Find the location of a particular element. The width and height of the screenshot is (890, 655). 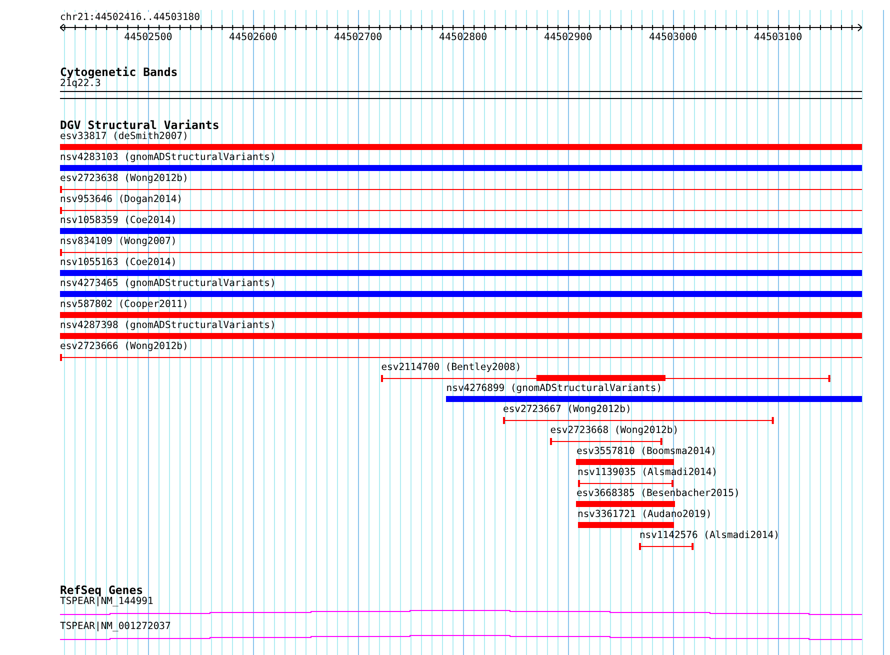

track-title: DGV Structural Variants is located at coordinates (140, 125).